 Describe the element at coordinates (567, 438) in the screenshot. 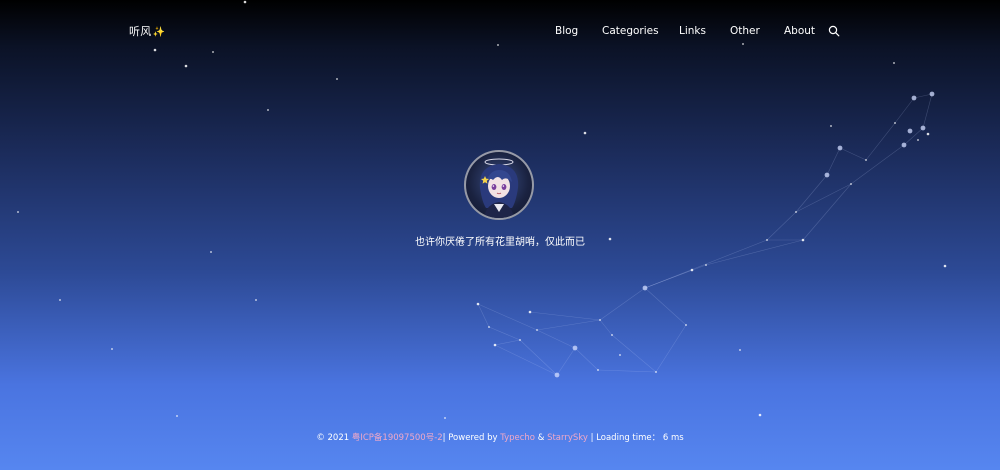

I see `starrysky-link: StarrySky` at that location.